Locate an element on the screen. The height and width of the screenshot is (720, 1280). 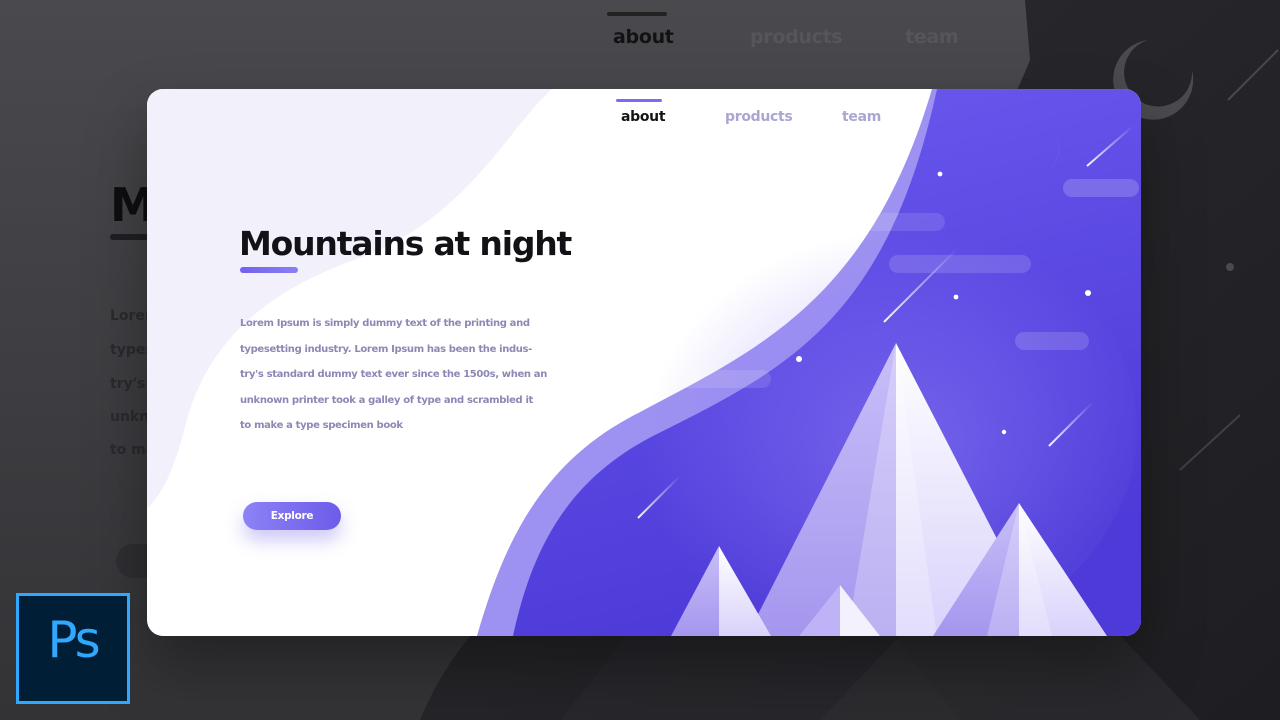
hero-title: Mountains at night is located at coordinates (405, 243).